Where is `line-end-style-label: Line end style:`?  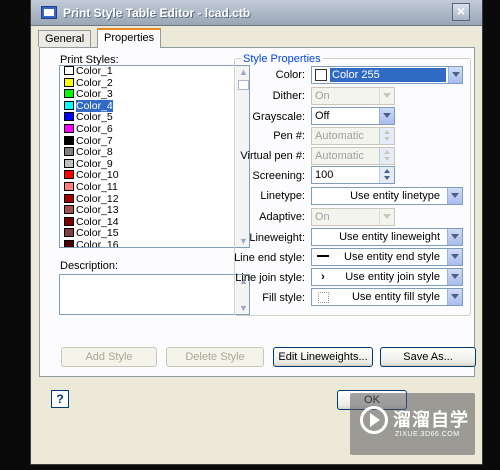 line-end-style-label: Line end style: is located at coordinates (269, 258).